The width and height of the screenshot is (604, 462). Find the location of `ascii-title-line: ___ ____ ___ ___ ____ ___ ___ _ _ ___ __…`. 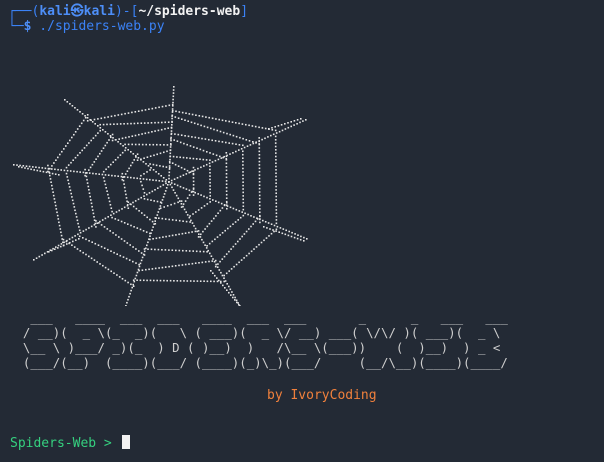

ascii-title-line: ___ ____ ___ ___ ____ ___ ___ _ _ ___ __… is located at coordinates (269, 317).